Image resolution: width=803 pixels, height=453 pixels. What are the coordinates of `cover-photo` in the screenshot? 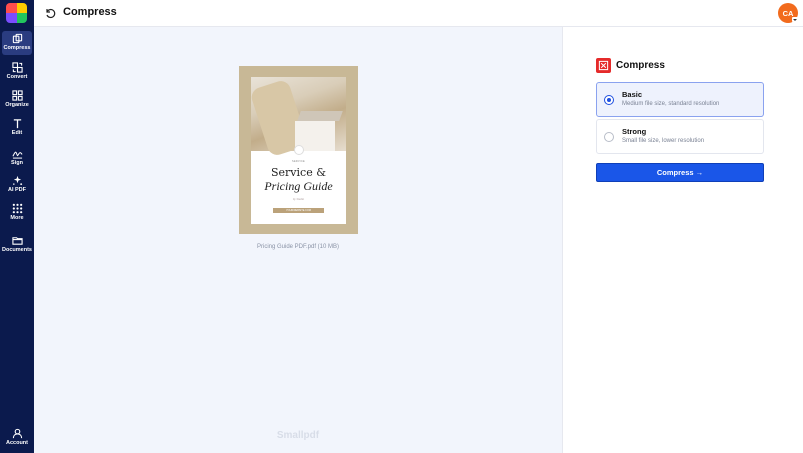 It's located at (298, 117).